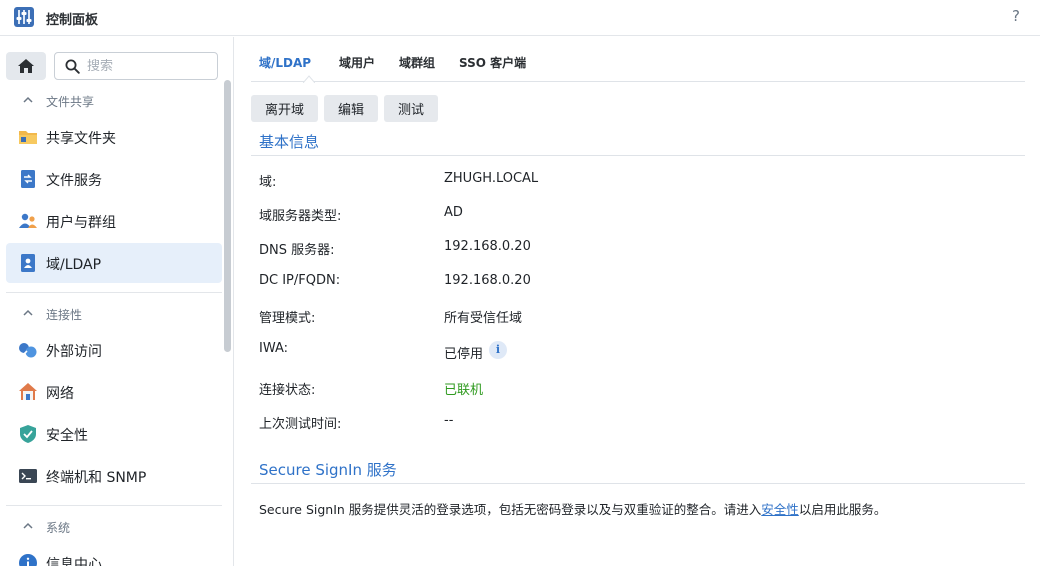 The image size is (1040, 566). I want to click on sidebar-scrollbar, so click(227, 216).